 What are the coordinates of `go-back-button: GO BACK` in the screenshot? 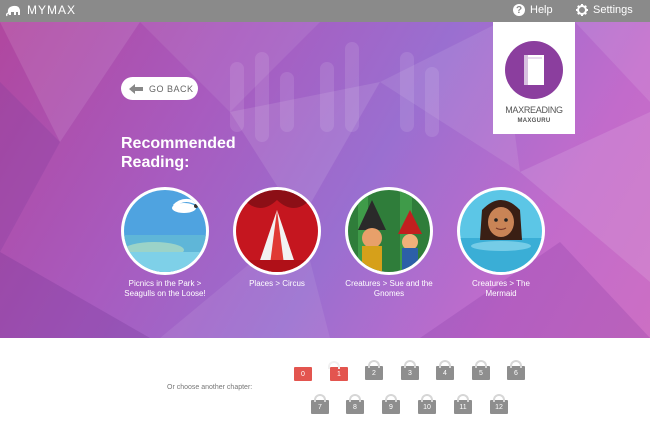 It's located at (159, 88).